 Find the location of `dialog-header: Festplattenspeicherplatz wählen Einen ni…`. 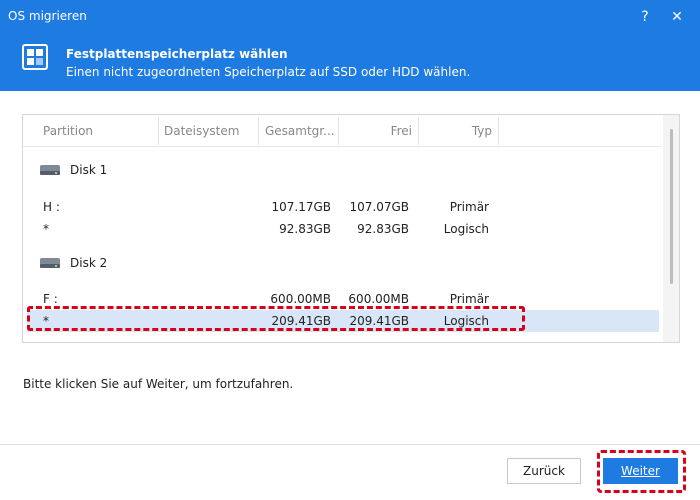

dialog-header: Festplattenspeicherplatz wählen Einen ni… is located at coordinates (350, 62).